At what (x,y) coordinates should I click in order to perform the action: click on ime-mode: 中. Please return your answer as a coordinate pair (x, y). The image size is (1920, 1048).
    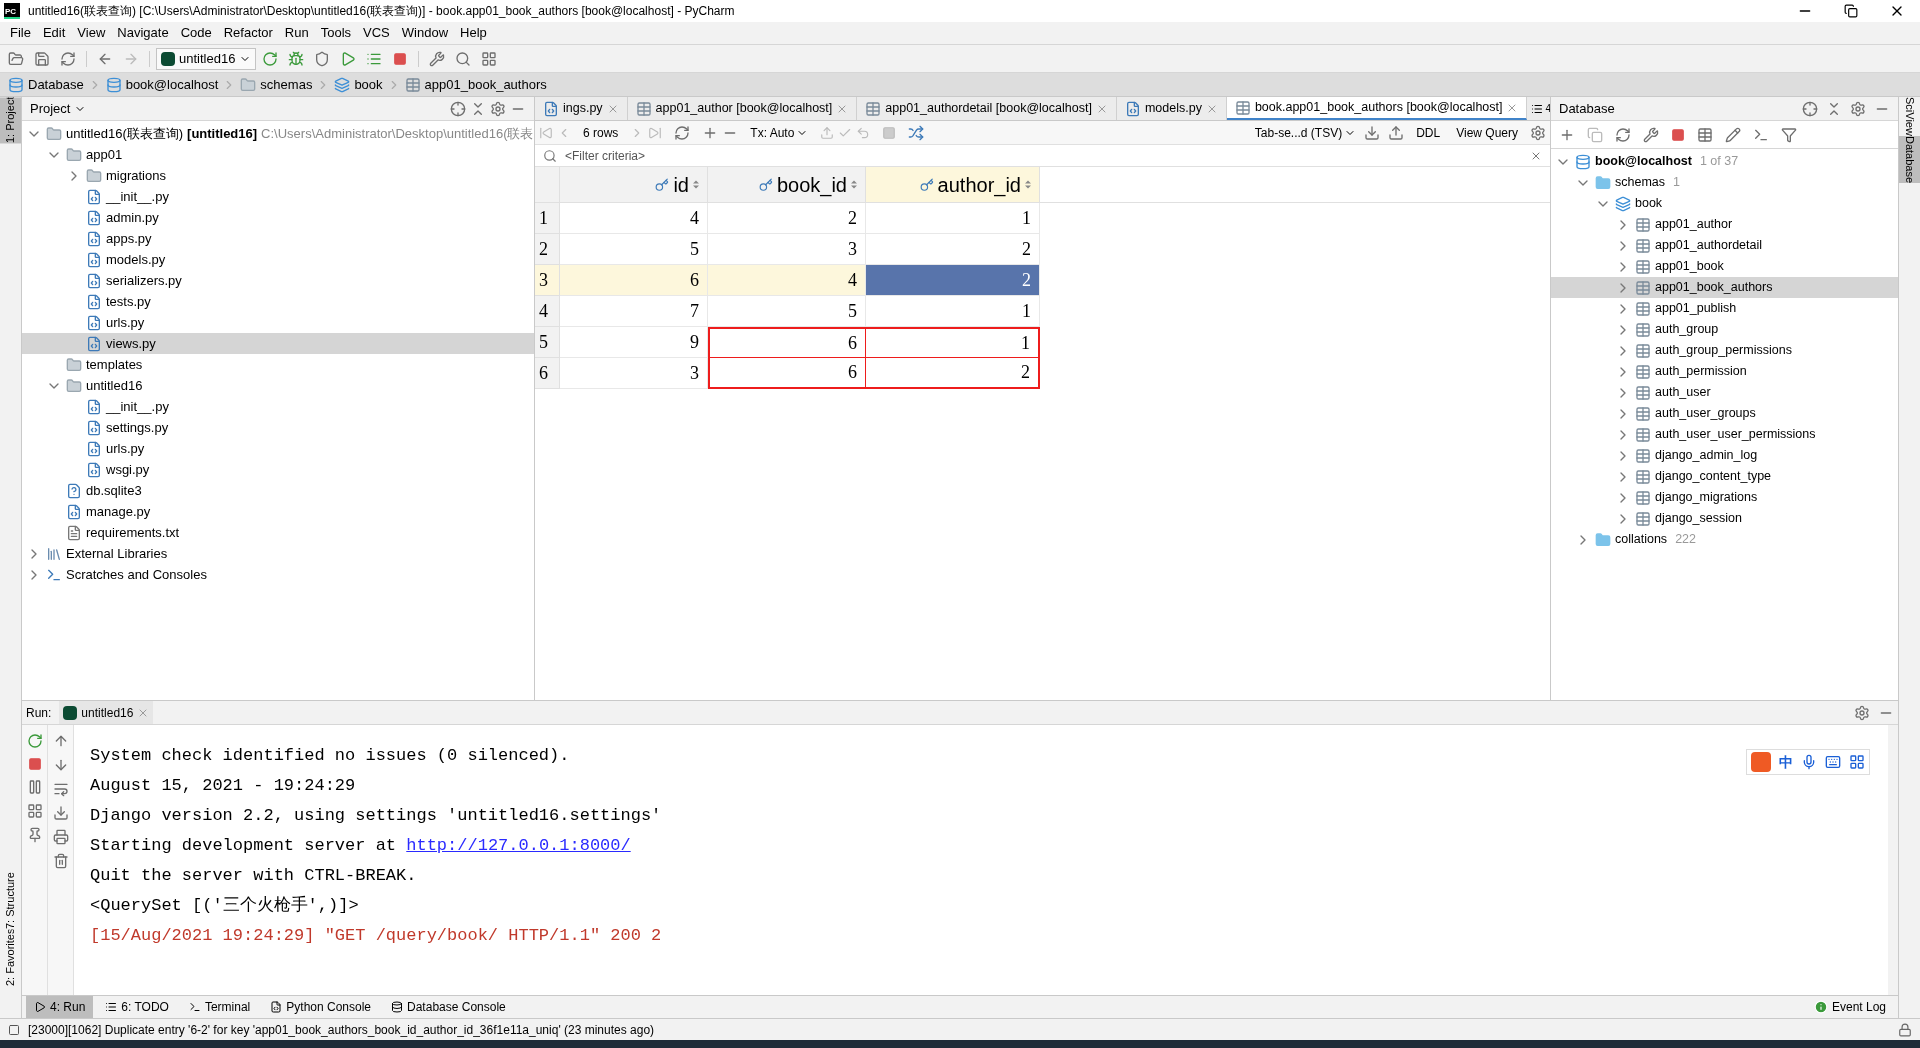
    Looking at the image, I should click on (1786, 762).